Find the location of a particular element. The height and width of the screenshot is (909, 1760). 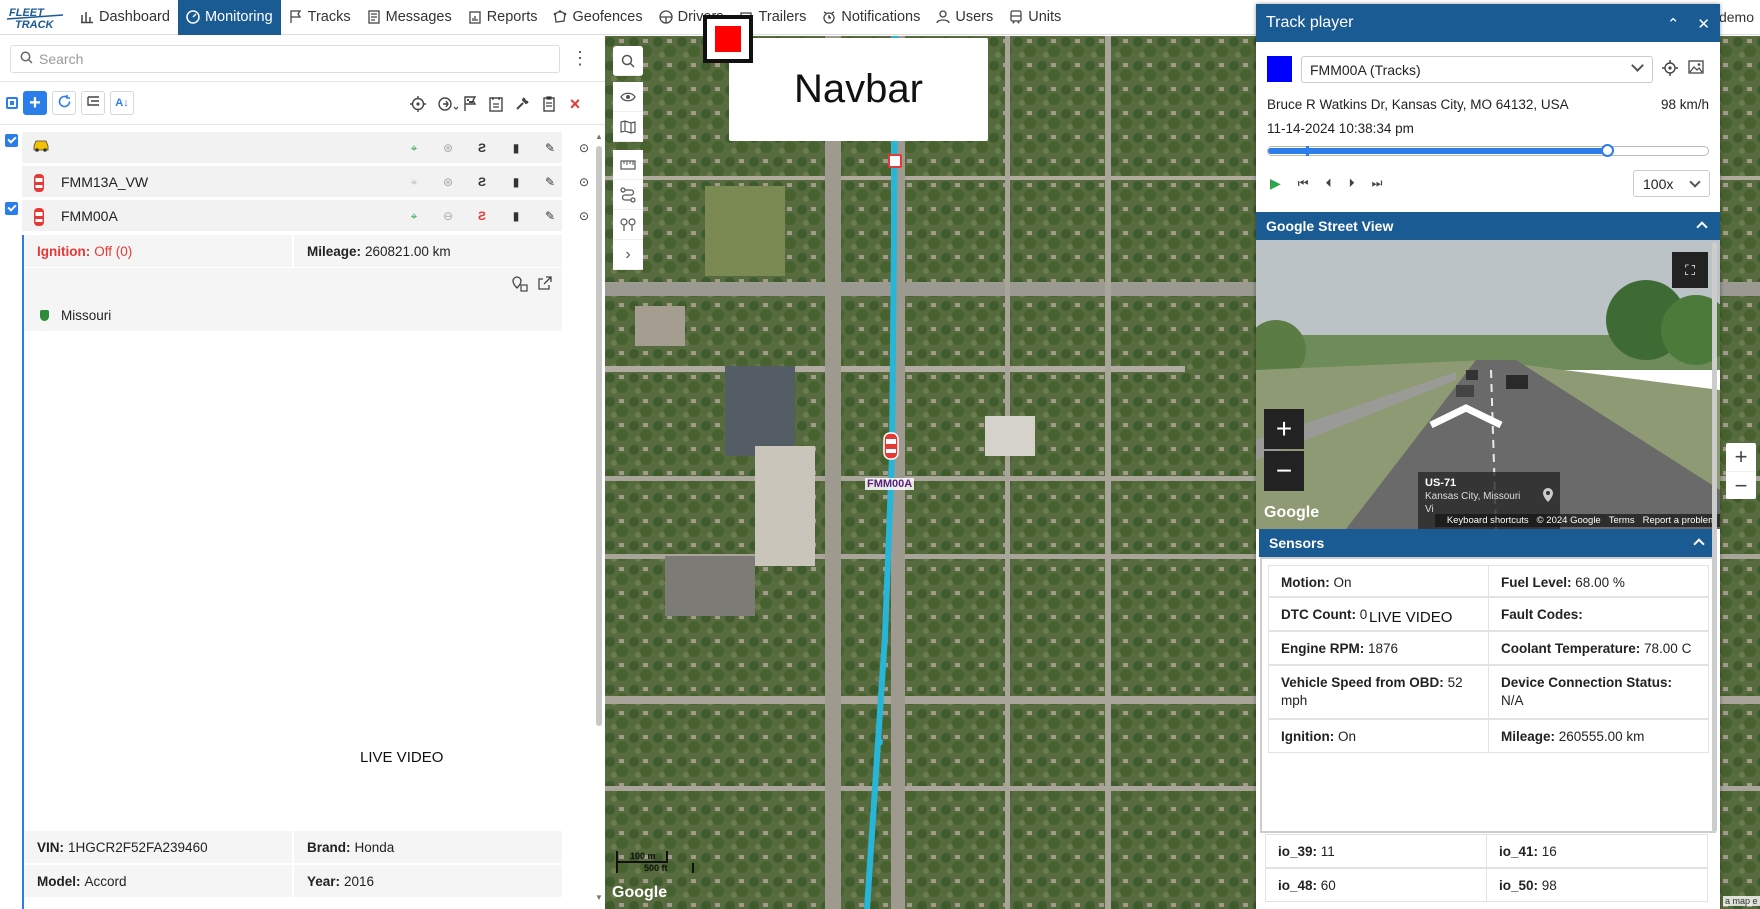

eye-icon is located at coordinates (628, 97).